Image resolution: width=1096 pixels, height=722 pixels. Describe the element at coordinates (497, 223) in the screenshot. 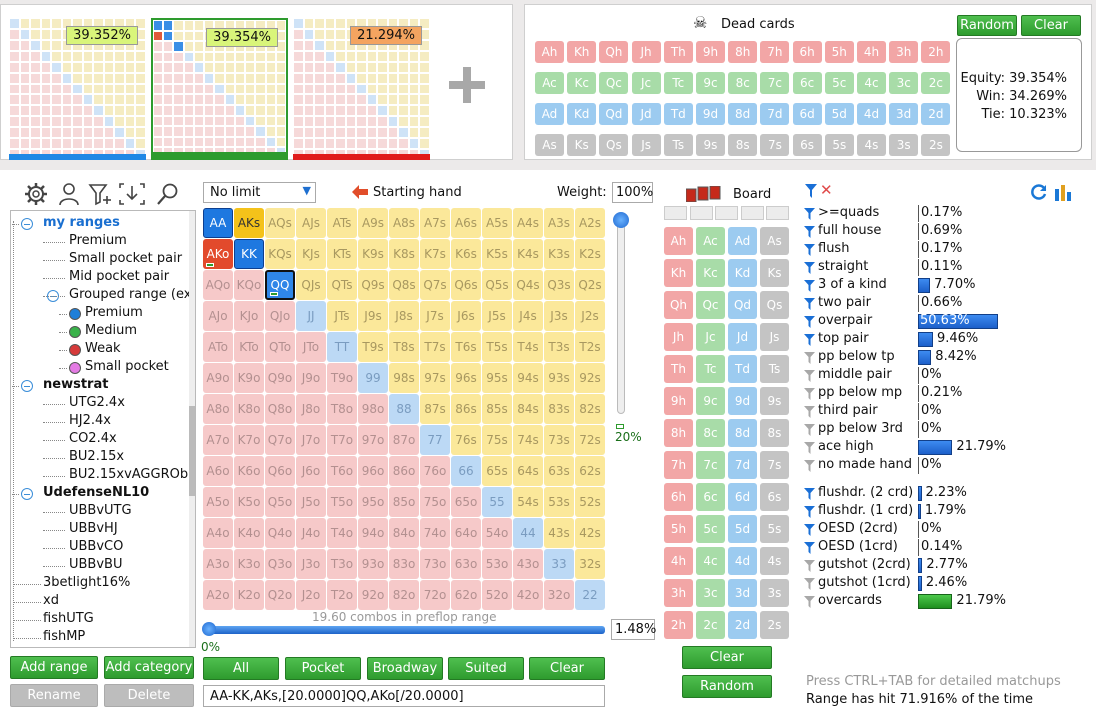

I see `hand-cell: A5s` at that location.